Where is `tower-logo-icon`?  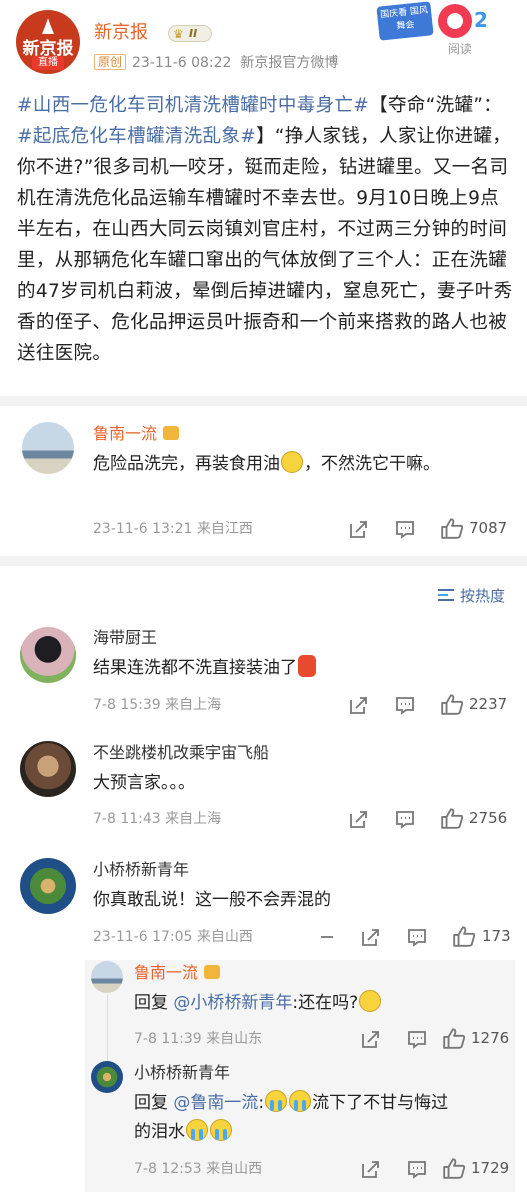
tower-logo-icon is located at coordinates (48, 26).